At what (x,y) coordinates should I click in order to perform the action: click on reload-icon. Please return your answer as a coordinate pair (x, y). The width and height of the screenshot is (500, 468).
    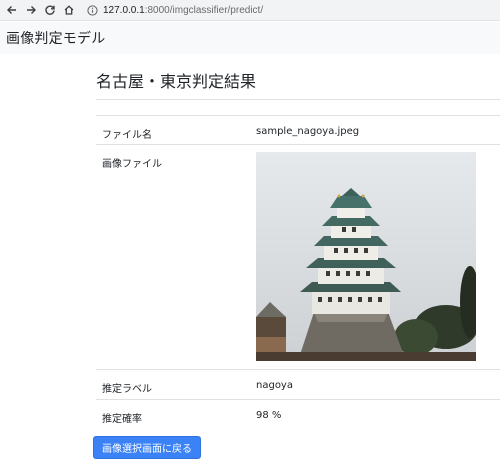
    Looking at the image, I should click on (49, 10).